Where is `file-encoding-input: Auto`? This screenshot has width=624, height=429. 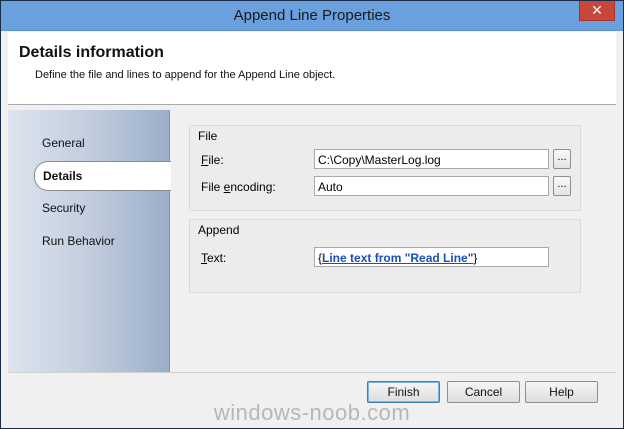
file-encoding-input: Auto is located at coordinates (431, 186).